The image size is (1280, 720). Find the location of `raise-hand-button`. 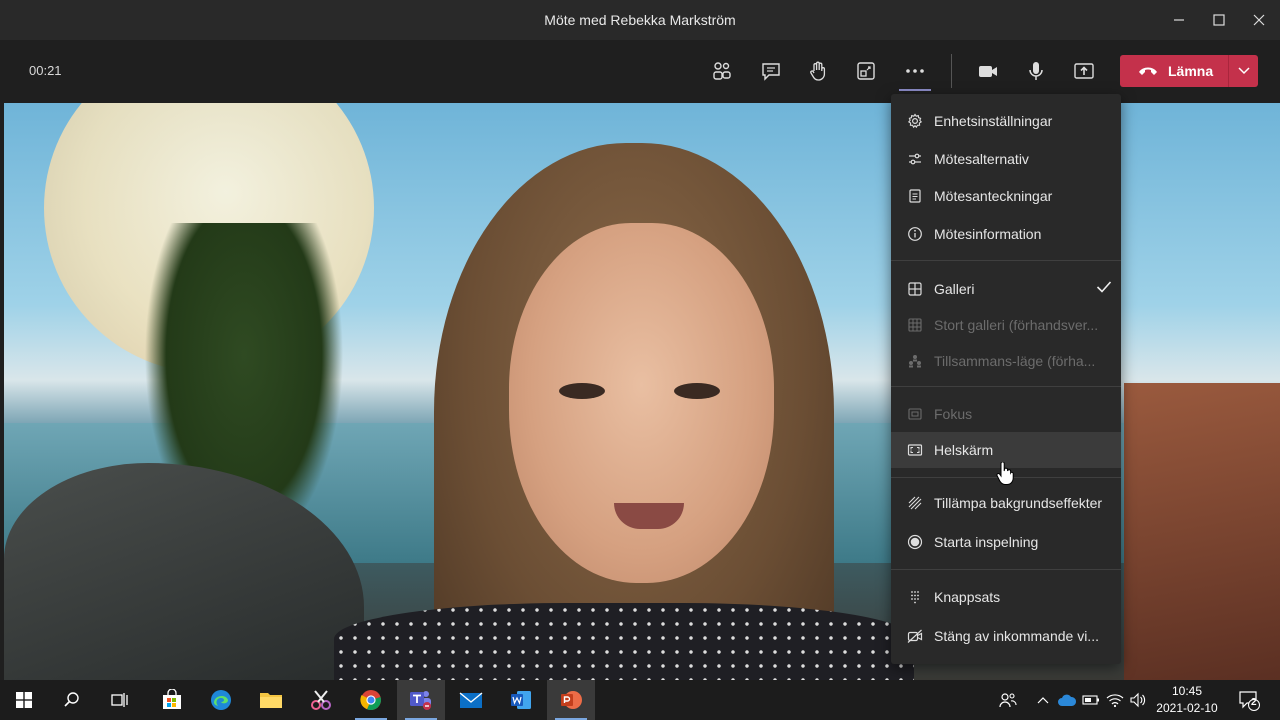

raise-hand-button is located at coordinates (818, 71).